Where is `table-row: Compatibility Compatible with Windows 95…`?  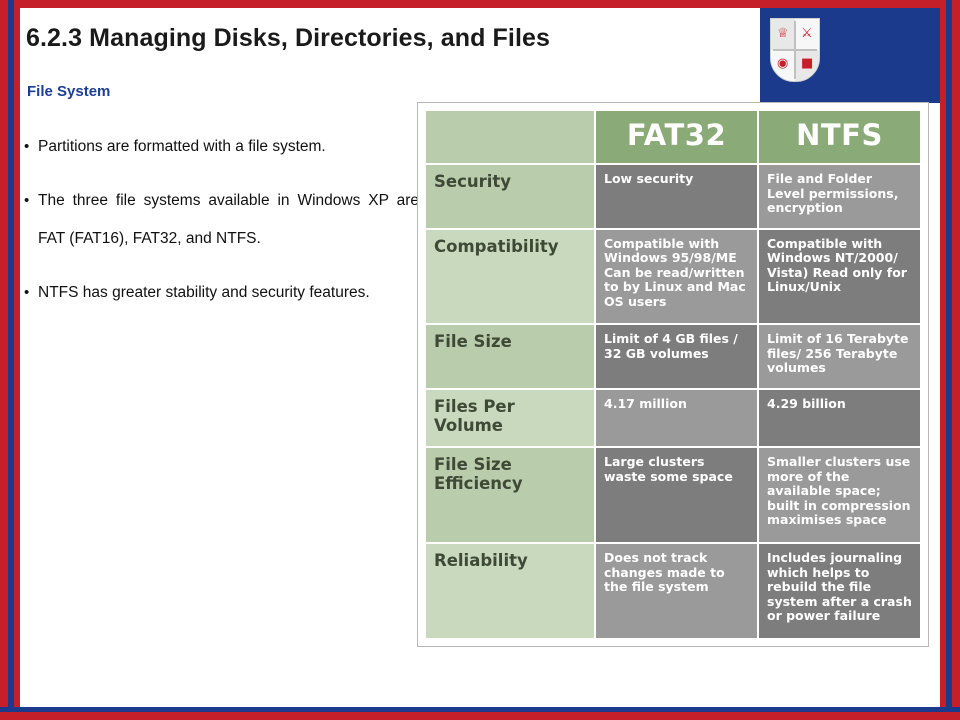 table-row: Compatibility Compatible with Windows 95… is located at coordinates (673, 276).